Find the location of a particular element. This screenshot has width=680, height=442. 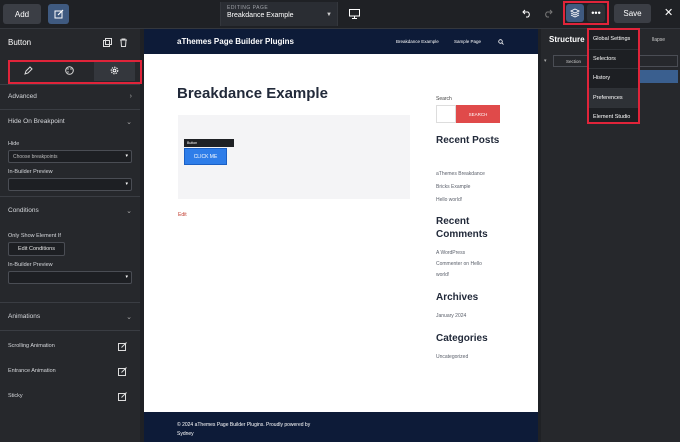

breakpoints-placeholder: Choose breakpoints is located at coordinates (35, 157).